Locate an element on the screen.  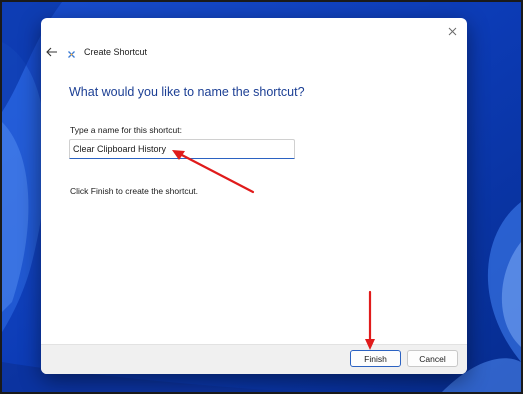
close-button is located at coordinates (452, 31).